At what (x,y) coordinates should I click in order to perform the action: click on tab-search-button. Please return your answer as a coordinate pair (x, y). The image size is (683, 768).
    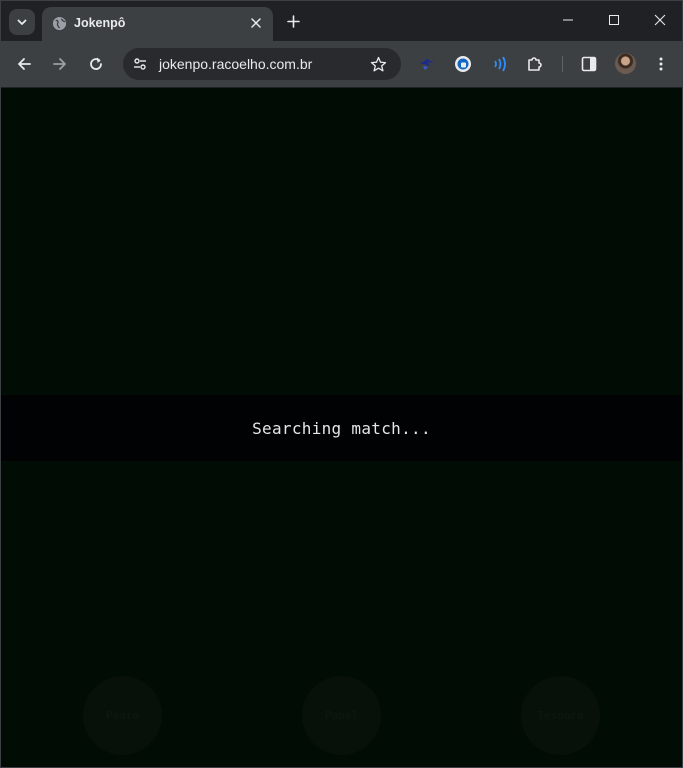
    Looking at the image, I should click on (22, 22).